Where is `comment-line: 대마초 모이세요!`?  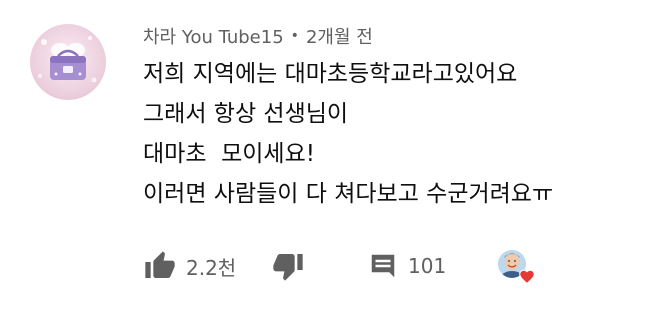 comment-line: 대마초 모이세요! is located at coordinates (229, 154).